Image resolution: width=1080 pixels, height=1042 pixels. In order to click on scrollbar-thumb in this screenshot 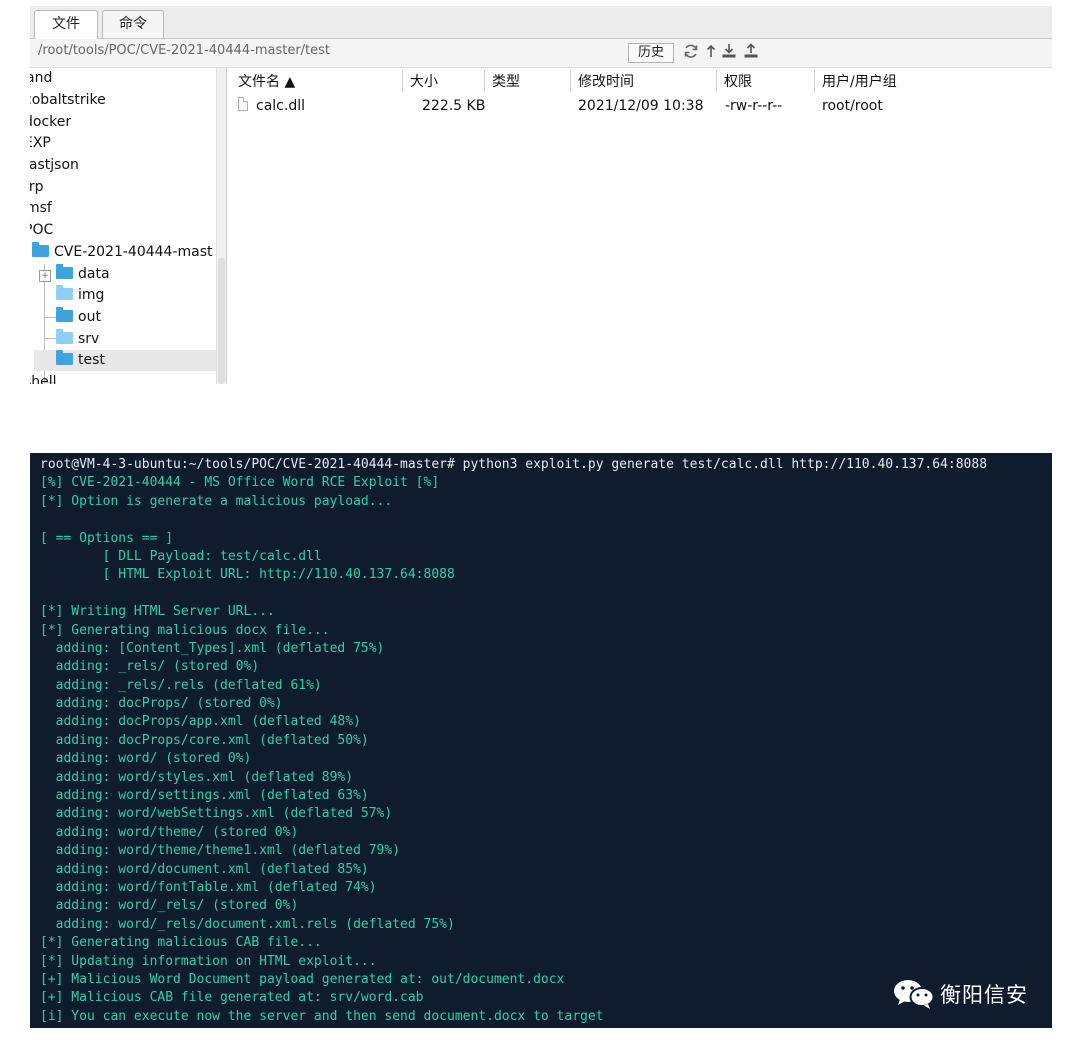, I will do `click(221, 321)`.